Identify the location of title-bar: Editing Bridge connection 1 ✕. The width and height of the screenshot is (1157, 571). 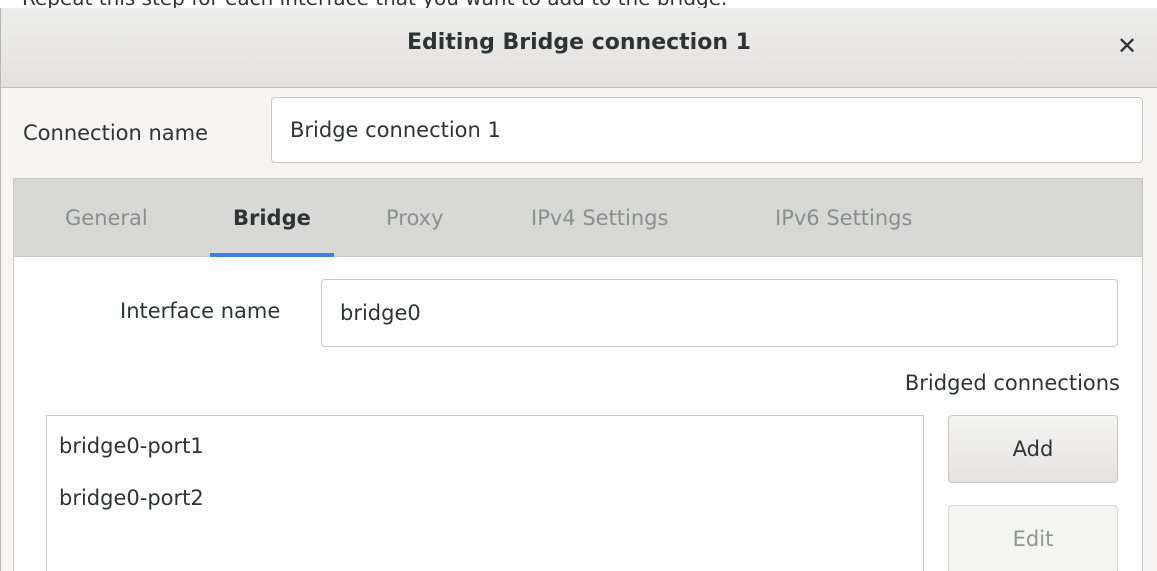
(579, 48).